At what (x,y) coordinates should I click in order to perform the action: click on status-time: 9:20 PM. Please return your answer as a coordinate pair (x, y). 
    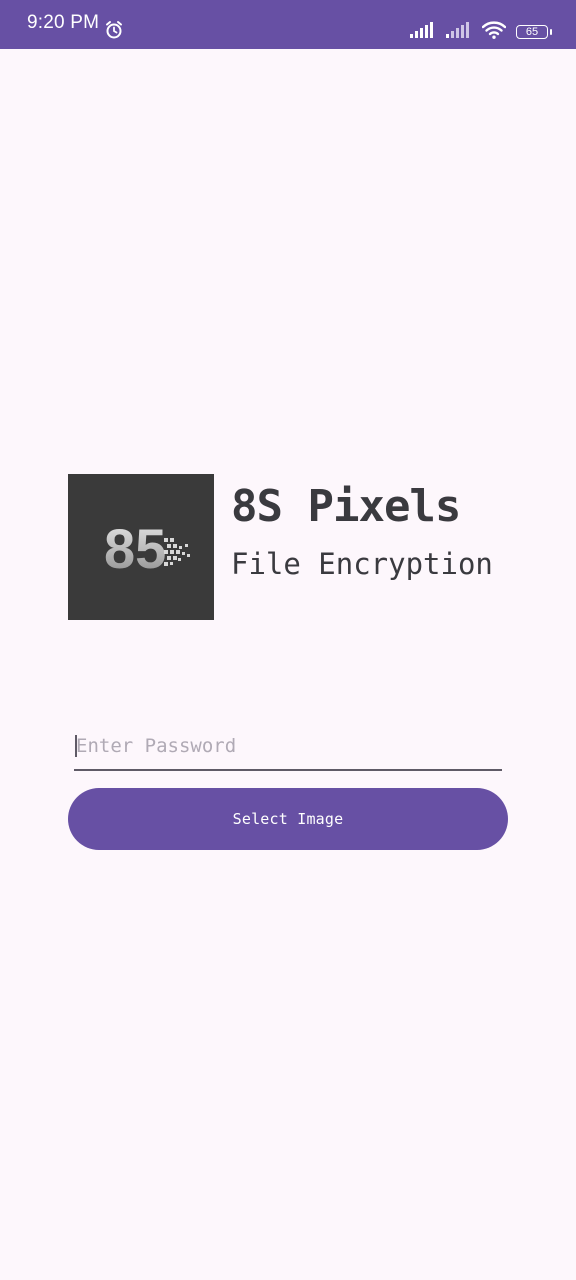
    Looking at the image, I should click on (63, 22).